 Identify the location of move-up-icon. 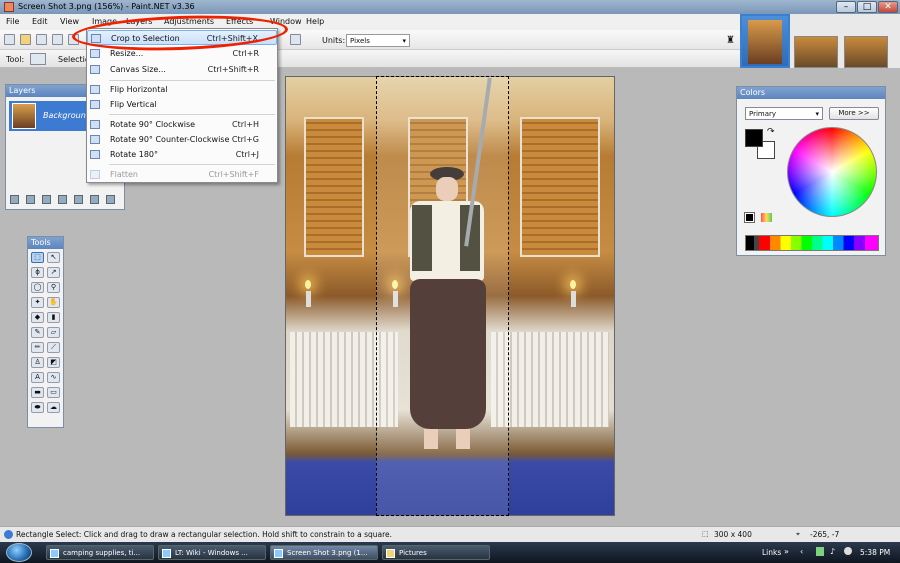
(78, 199).